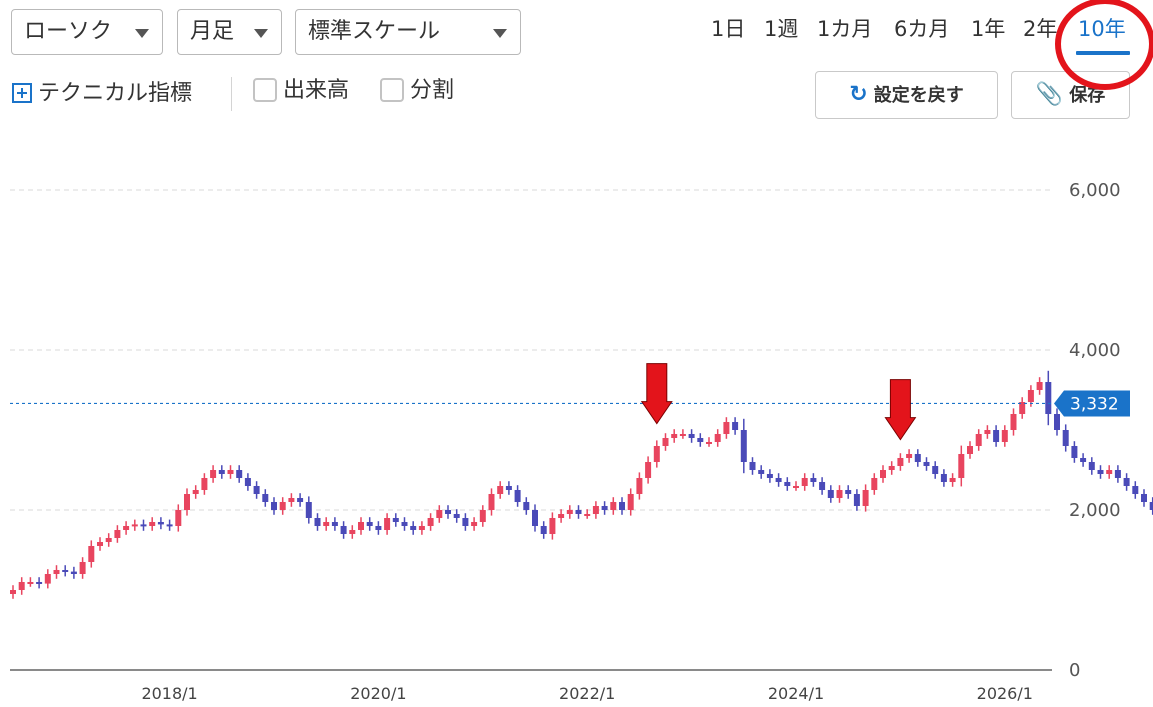 Image resolution: width=1153 pixels, height=707 pixels. I want to click on x-tick-label: 2018/1, so click(169, 693).